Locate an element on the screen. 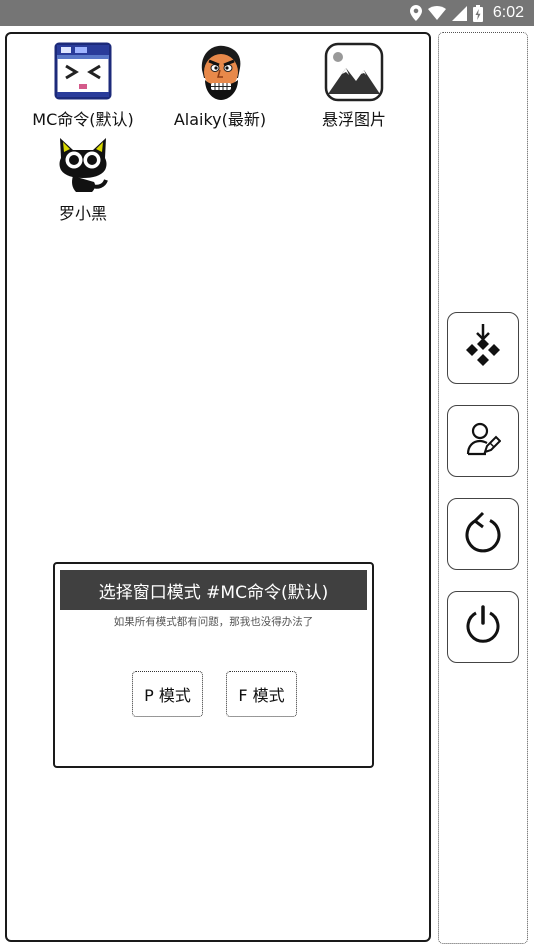 Image resolution: width=534 pixels, height=950 pixels. power-icon is located at coordinates (483, 627).